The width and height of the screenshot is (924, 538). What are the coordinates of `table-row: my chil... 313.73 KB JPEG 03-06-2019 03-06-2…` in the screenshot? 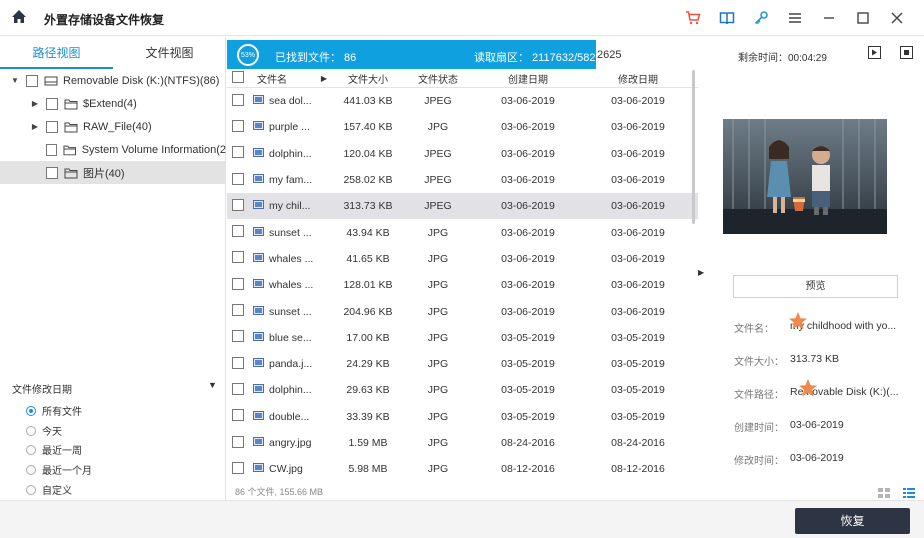 It's located at (462, 206).